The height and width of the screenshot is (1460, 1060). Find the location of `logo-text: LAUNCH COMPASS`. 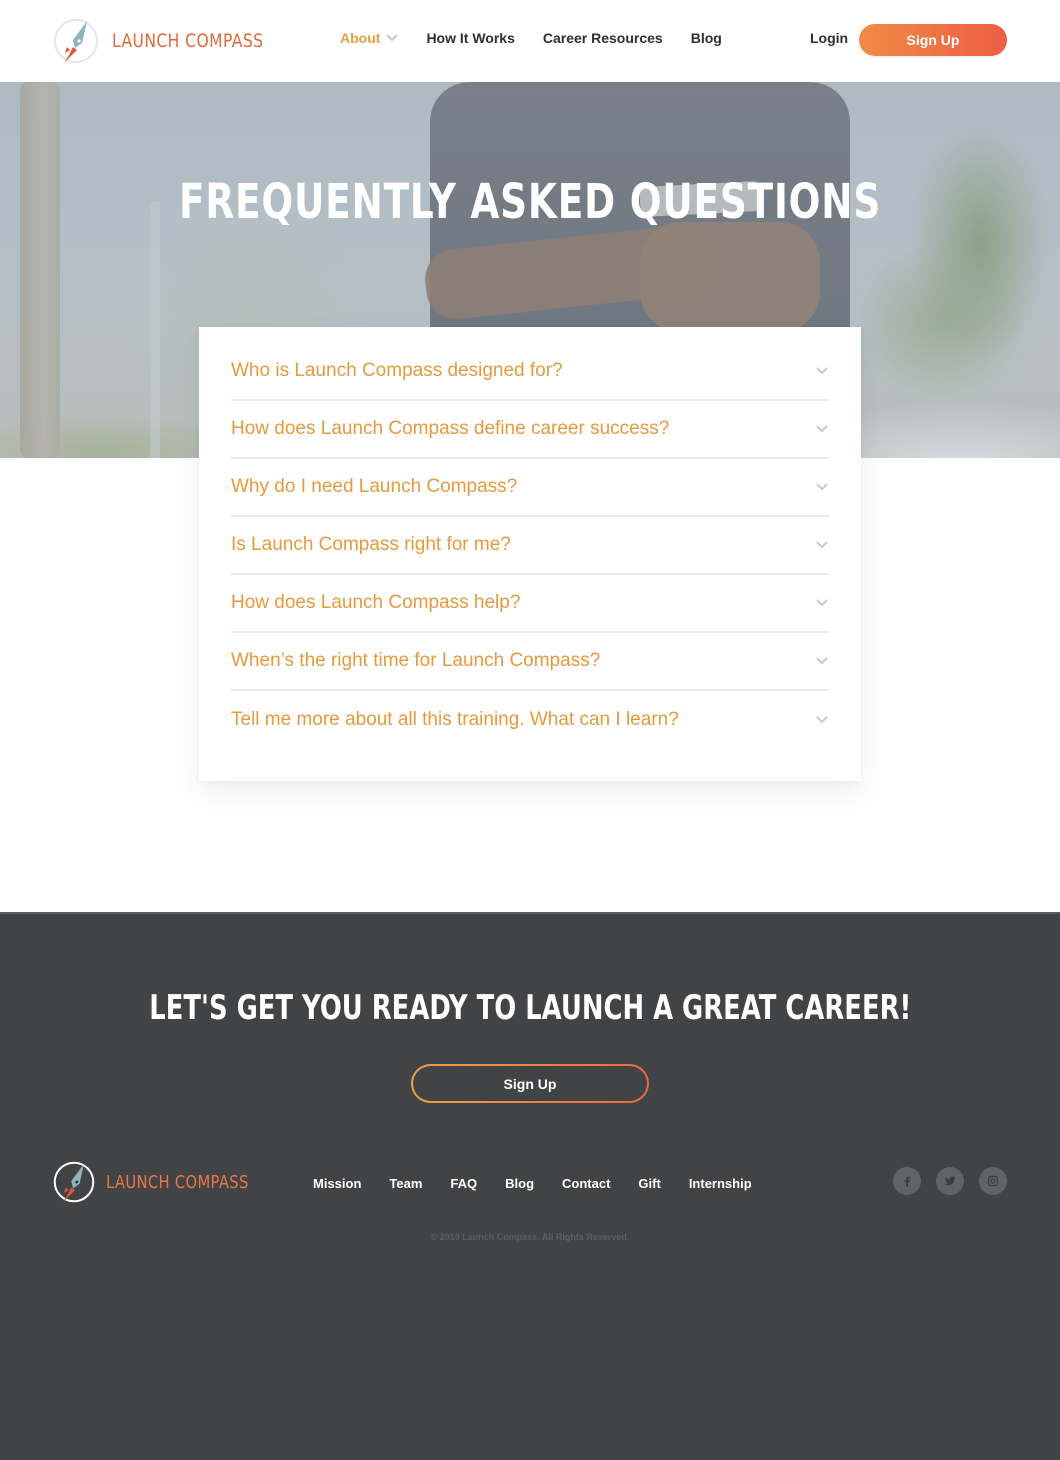

logo-text: LAUNCH COMPASS is located at coordinates (188, 41).